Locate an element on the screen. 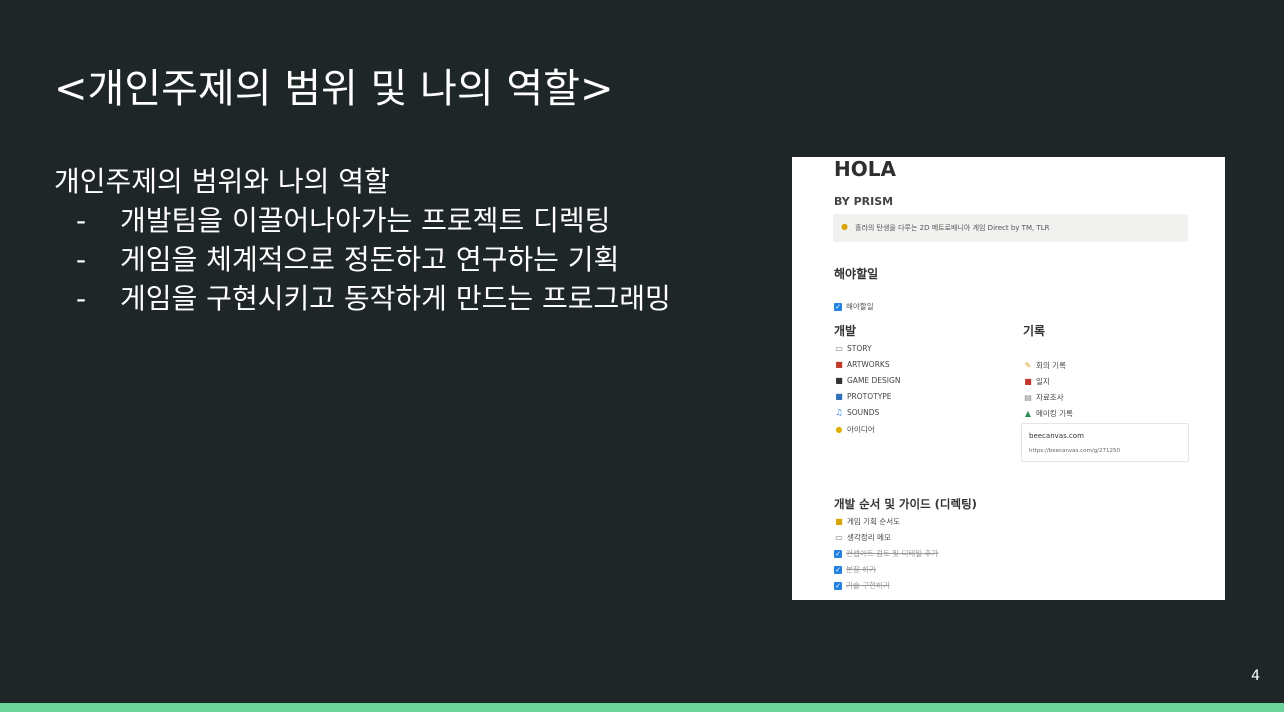  music-icon: ♫ is located at coordinates (839, 412).